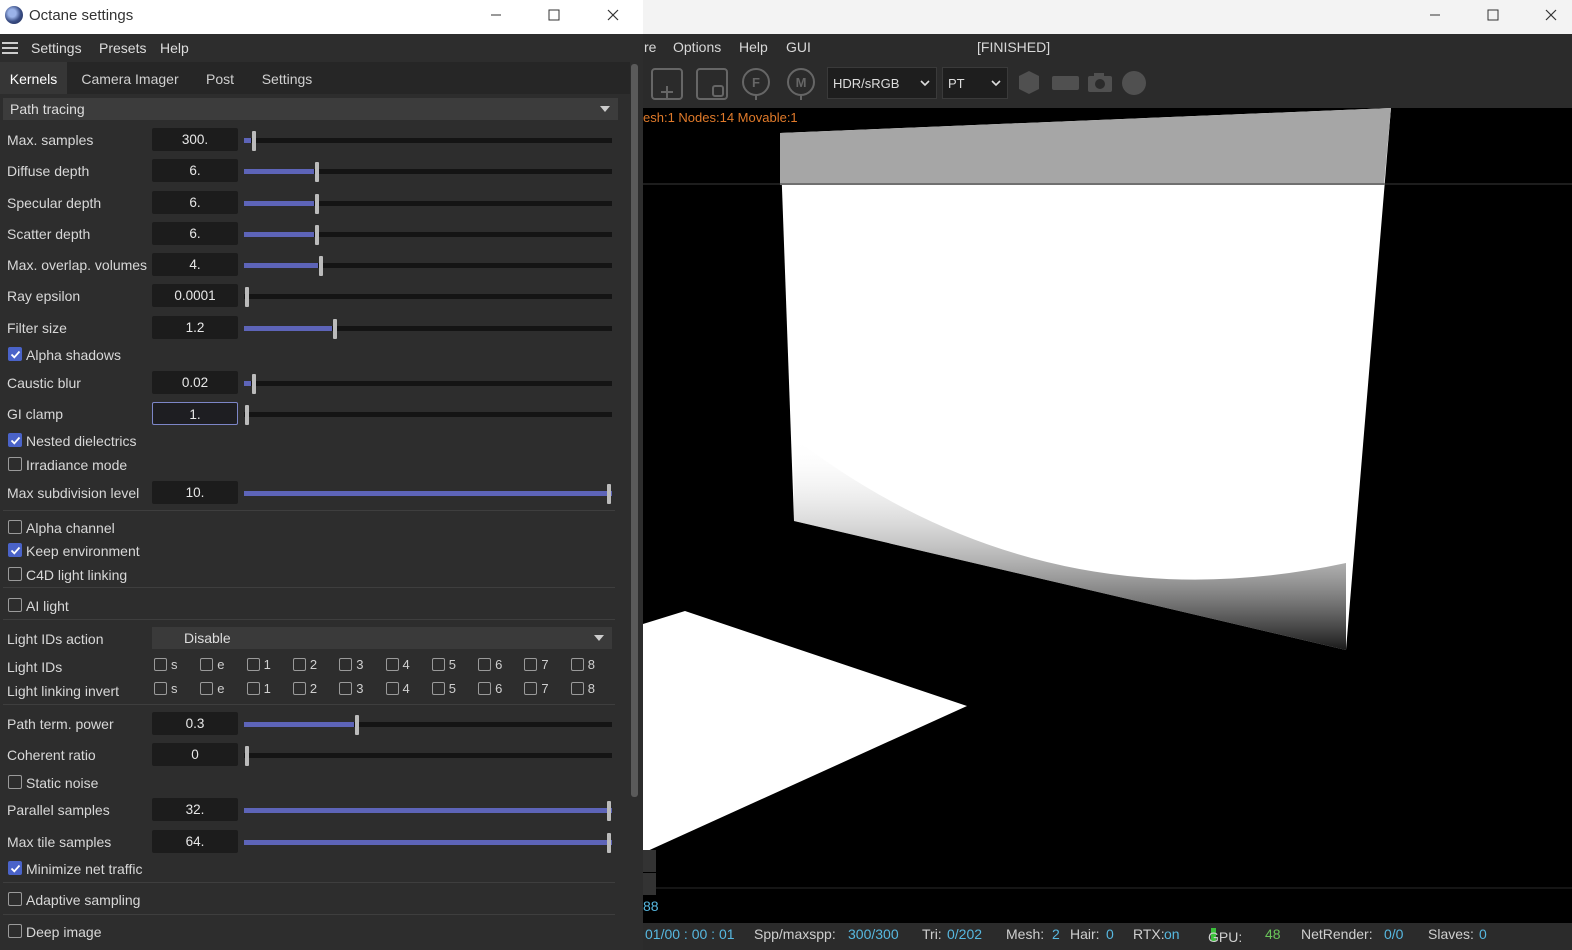 The height and width of the screenshot is (950, 1572). What do you see at coordinates (195, 327) in the screenshot?
I see `value-field: 1.2` at bounding box center [195, 327].